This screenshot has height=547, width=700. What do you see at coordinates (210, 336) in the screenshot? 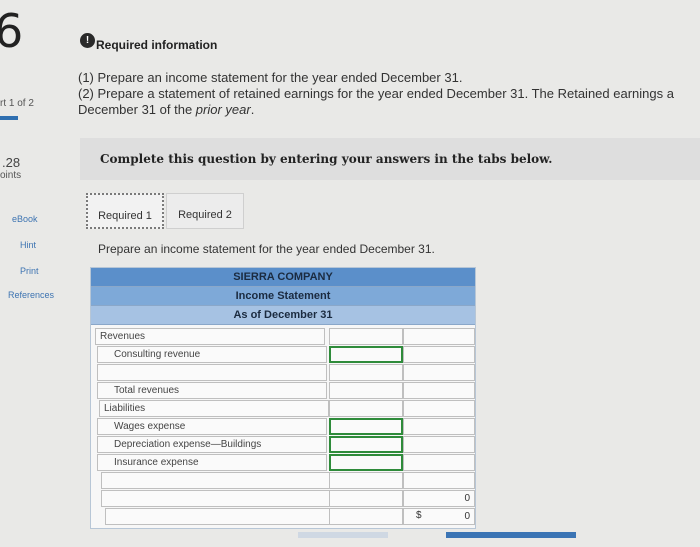
I see `row-label-input: Revenues` at bounding box center [210, 336].